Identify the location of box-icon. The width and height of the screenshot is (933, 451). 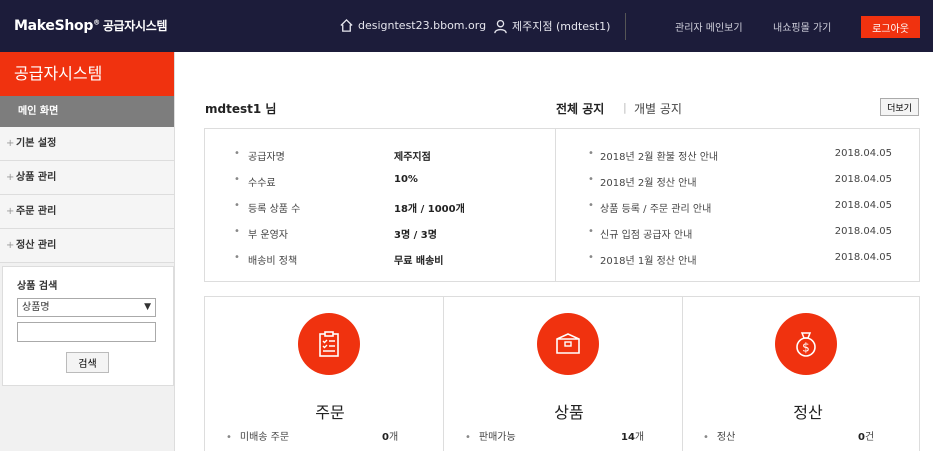
(568, 343).